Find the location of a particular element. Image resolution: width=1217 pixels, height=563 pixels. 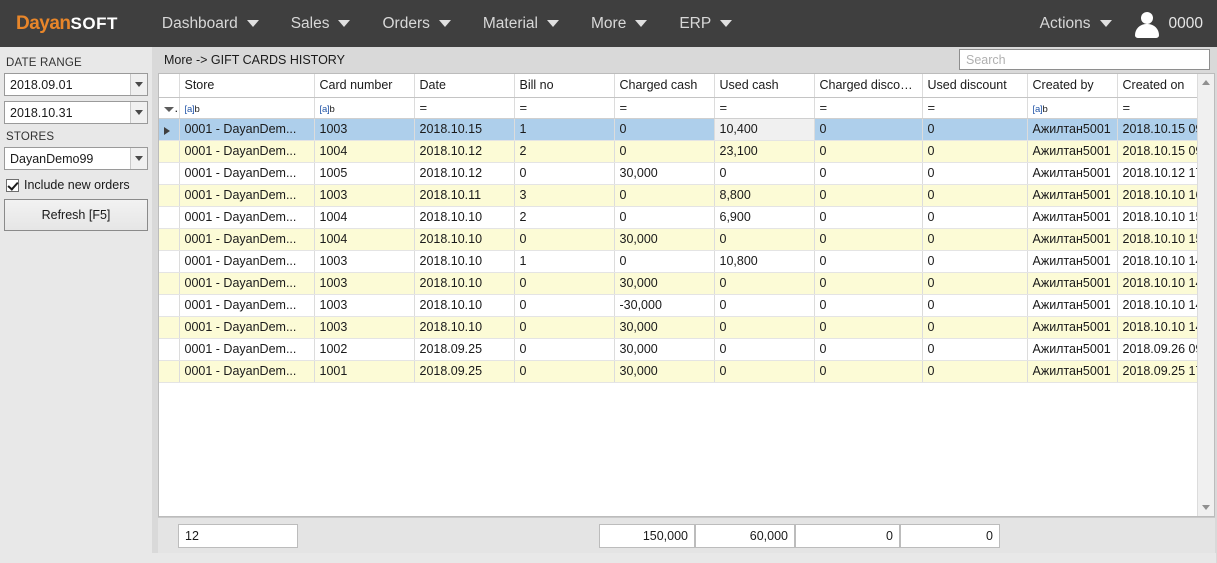

nav-item-dashboard: Dashboard is located at coordinates (210, 24).